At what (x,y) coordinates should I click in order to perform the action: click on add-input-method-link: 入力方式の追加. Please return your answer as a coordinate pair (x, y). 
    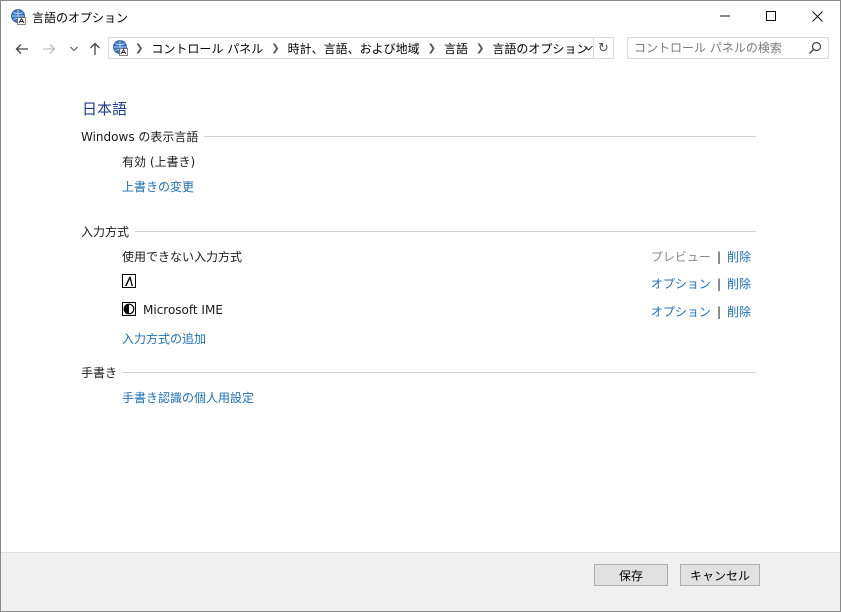
    Looking at the image, I should click on (164, 338).